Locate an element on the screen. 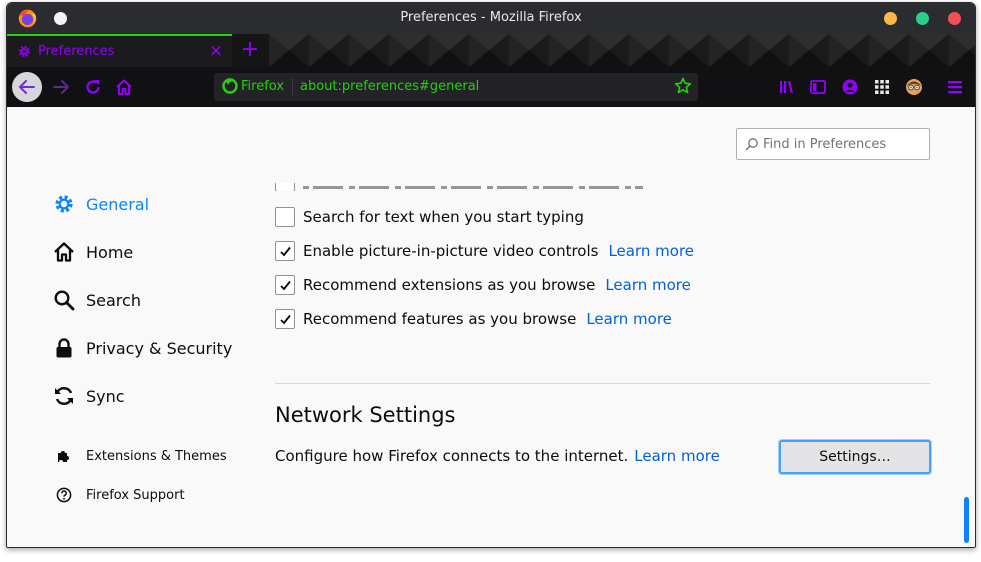 The height and width of the screenshot is (562, 981). option-search-when-typing: Search for text when you start typing is located at coordinates (429, 217).